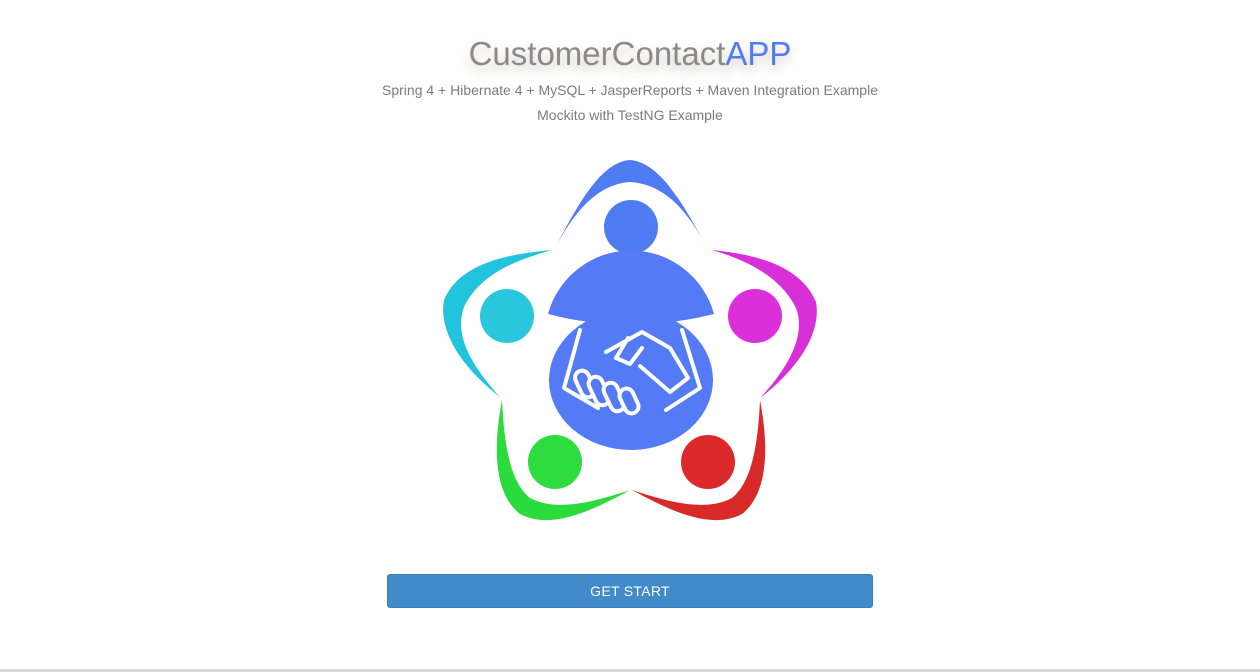  I want to click on subtitle-testing: Mockito with TestNG Example, so click(630, 115).